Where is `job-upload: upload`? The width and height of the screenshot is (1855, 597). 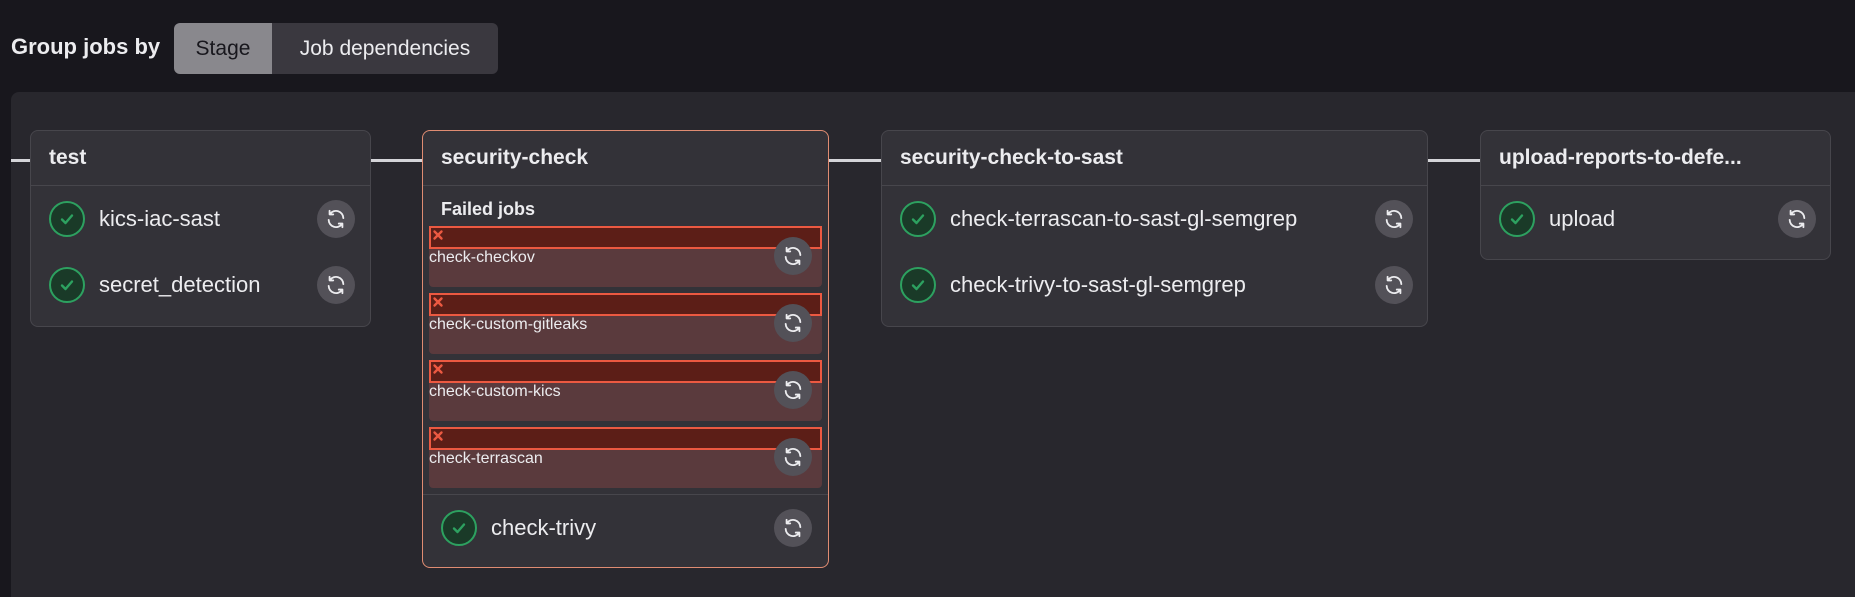
job-upload: upload is located at coordinates (1655, 219).